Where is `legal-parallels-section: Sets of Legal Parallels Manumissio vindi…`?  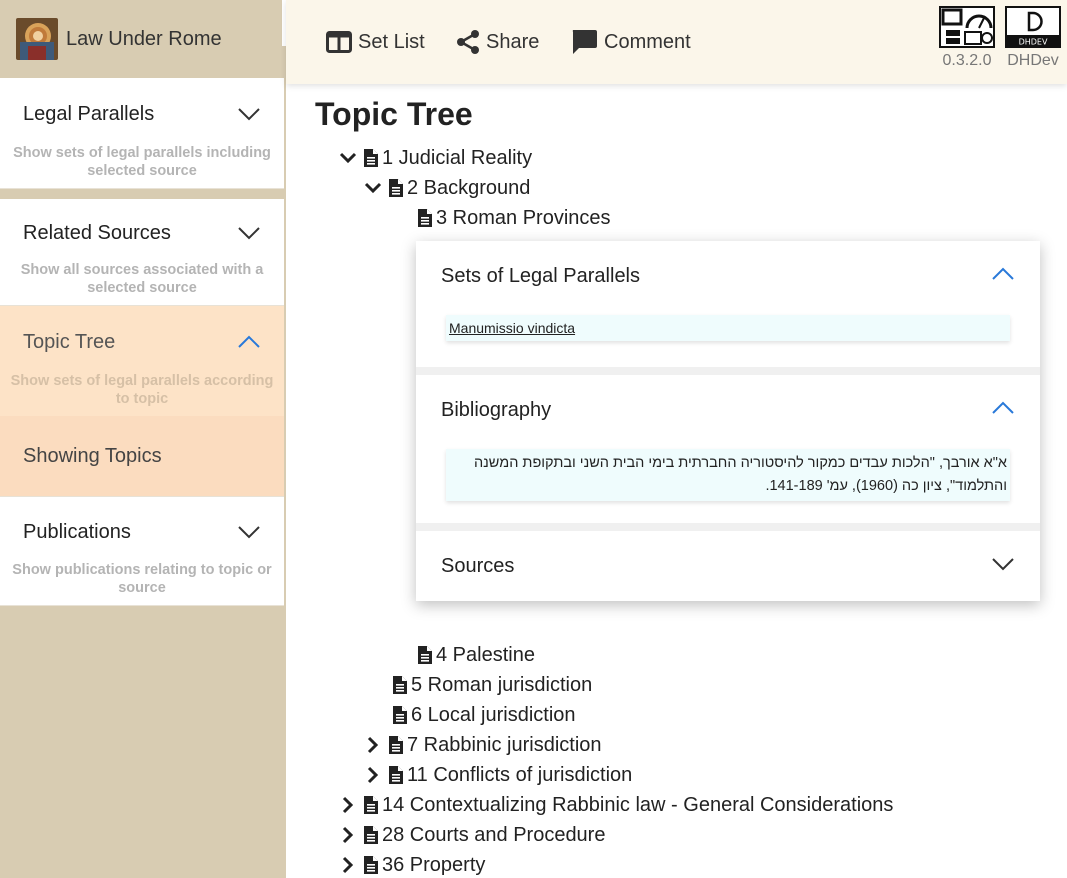 legal-parallels-section: Sets of Legal Parallels Manumissio vindi… is located at coordinates (728, 304).